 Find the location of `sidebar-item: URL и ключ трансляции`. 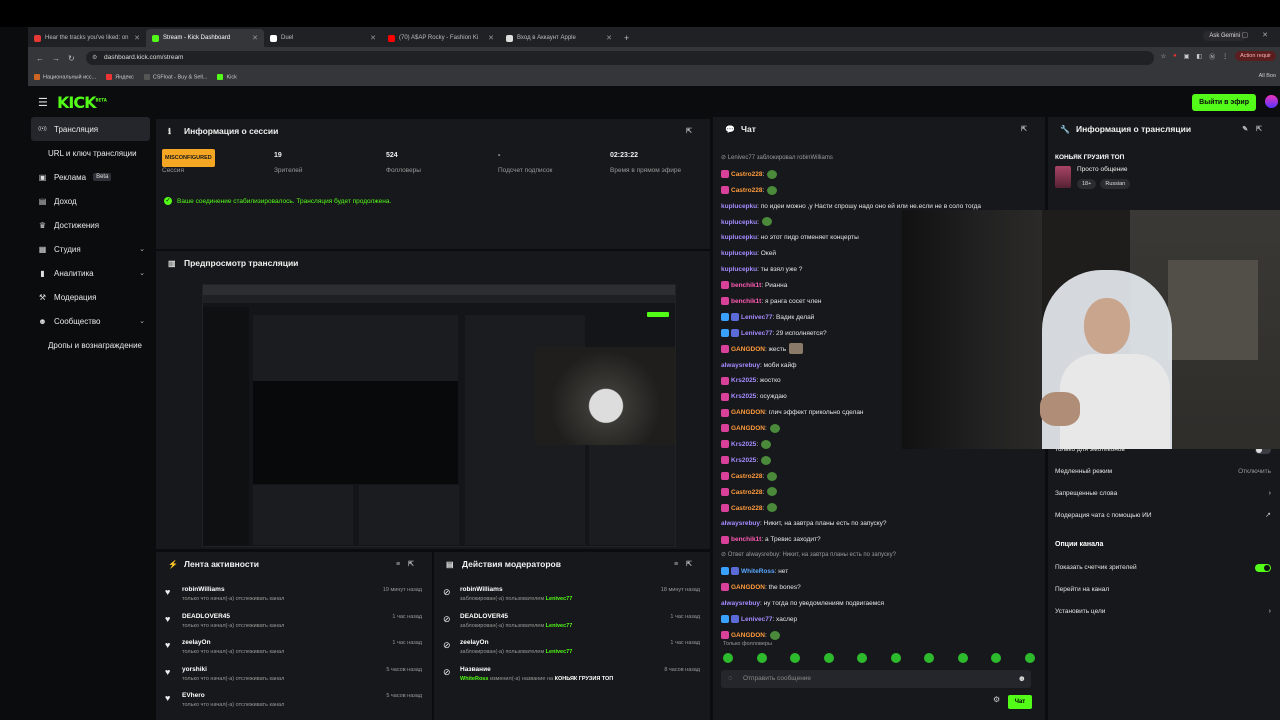

sidebar-item: URL и ключ трансляции is located at coordinates (90, 153).